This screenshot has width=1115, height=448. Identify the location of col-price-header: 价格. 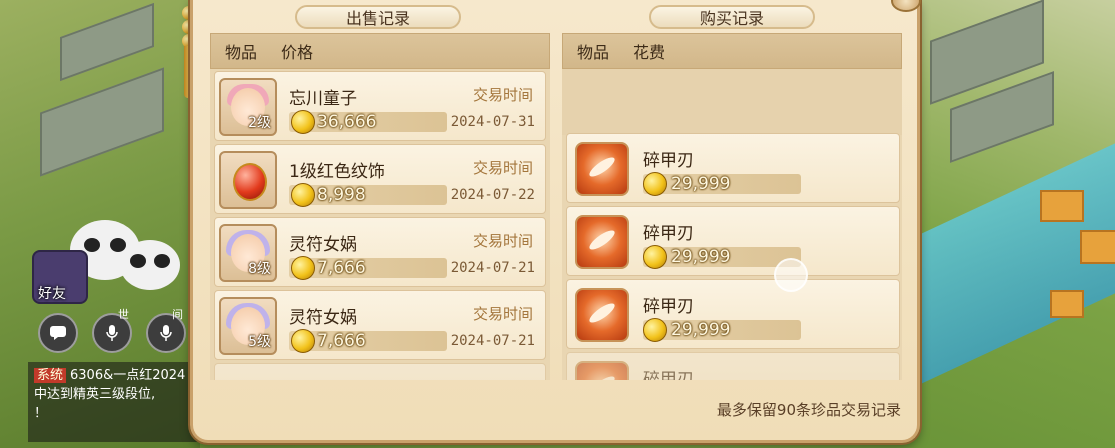
(297, 52).